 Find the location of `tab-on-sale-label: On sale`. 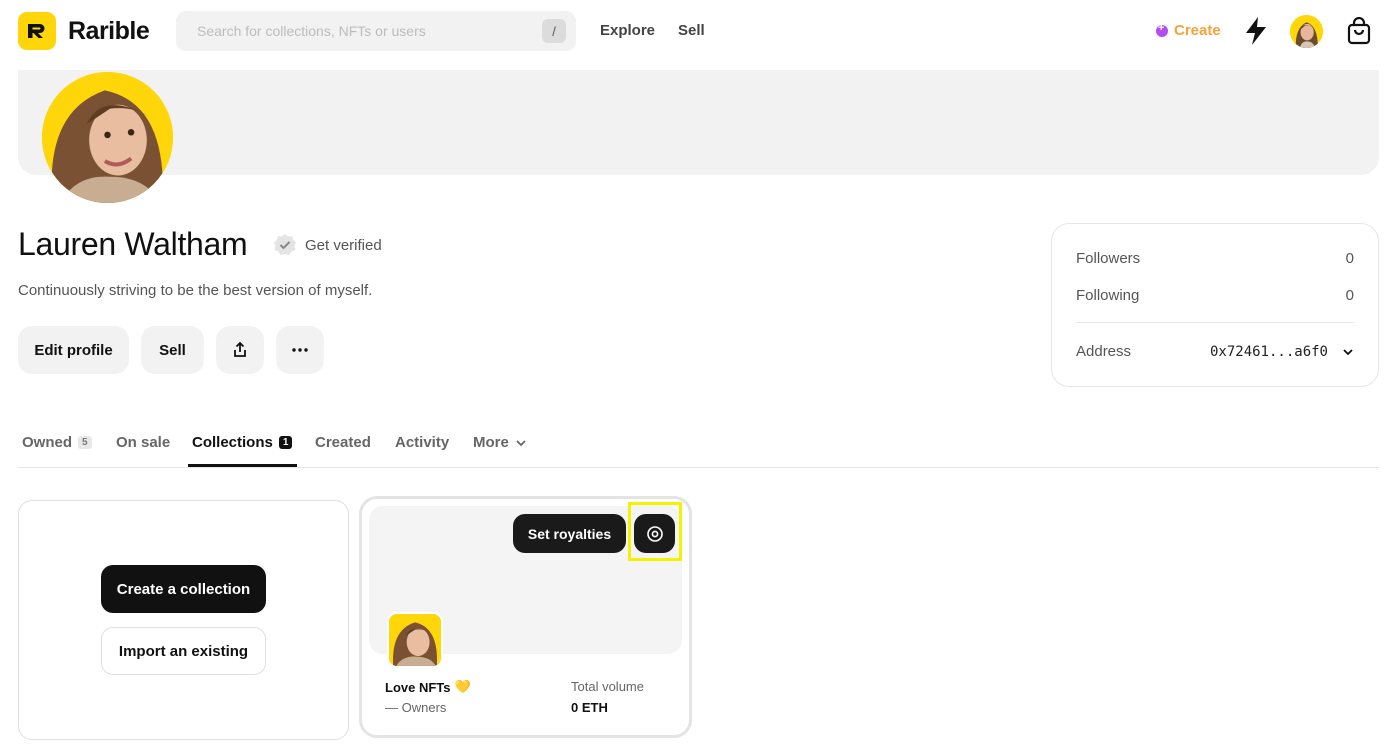

tab-on-sale-label: On sale is located at coordinates (143, 442).